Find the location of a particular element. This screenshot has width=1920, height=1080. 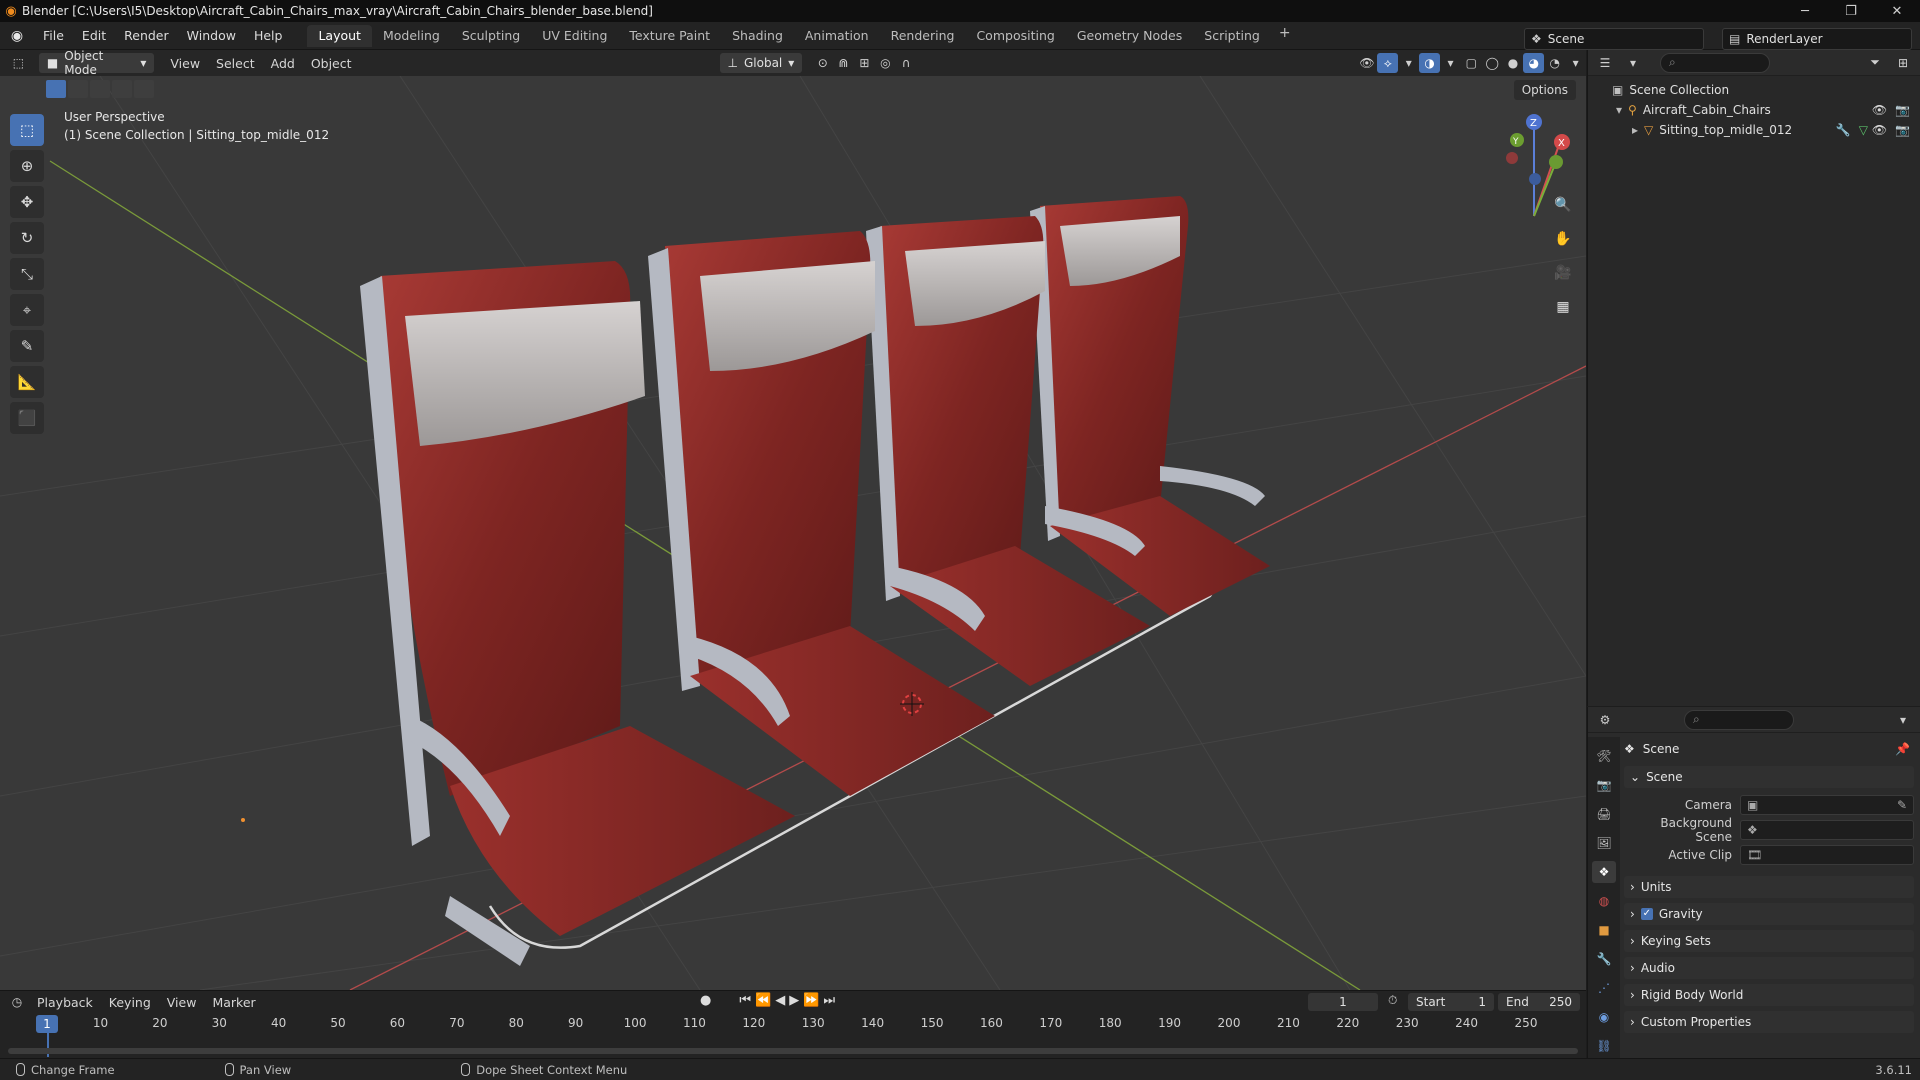

menu-render: Render is located at coordinates (146, 36).